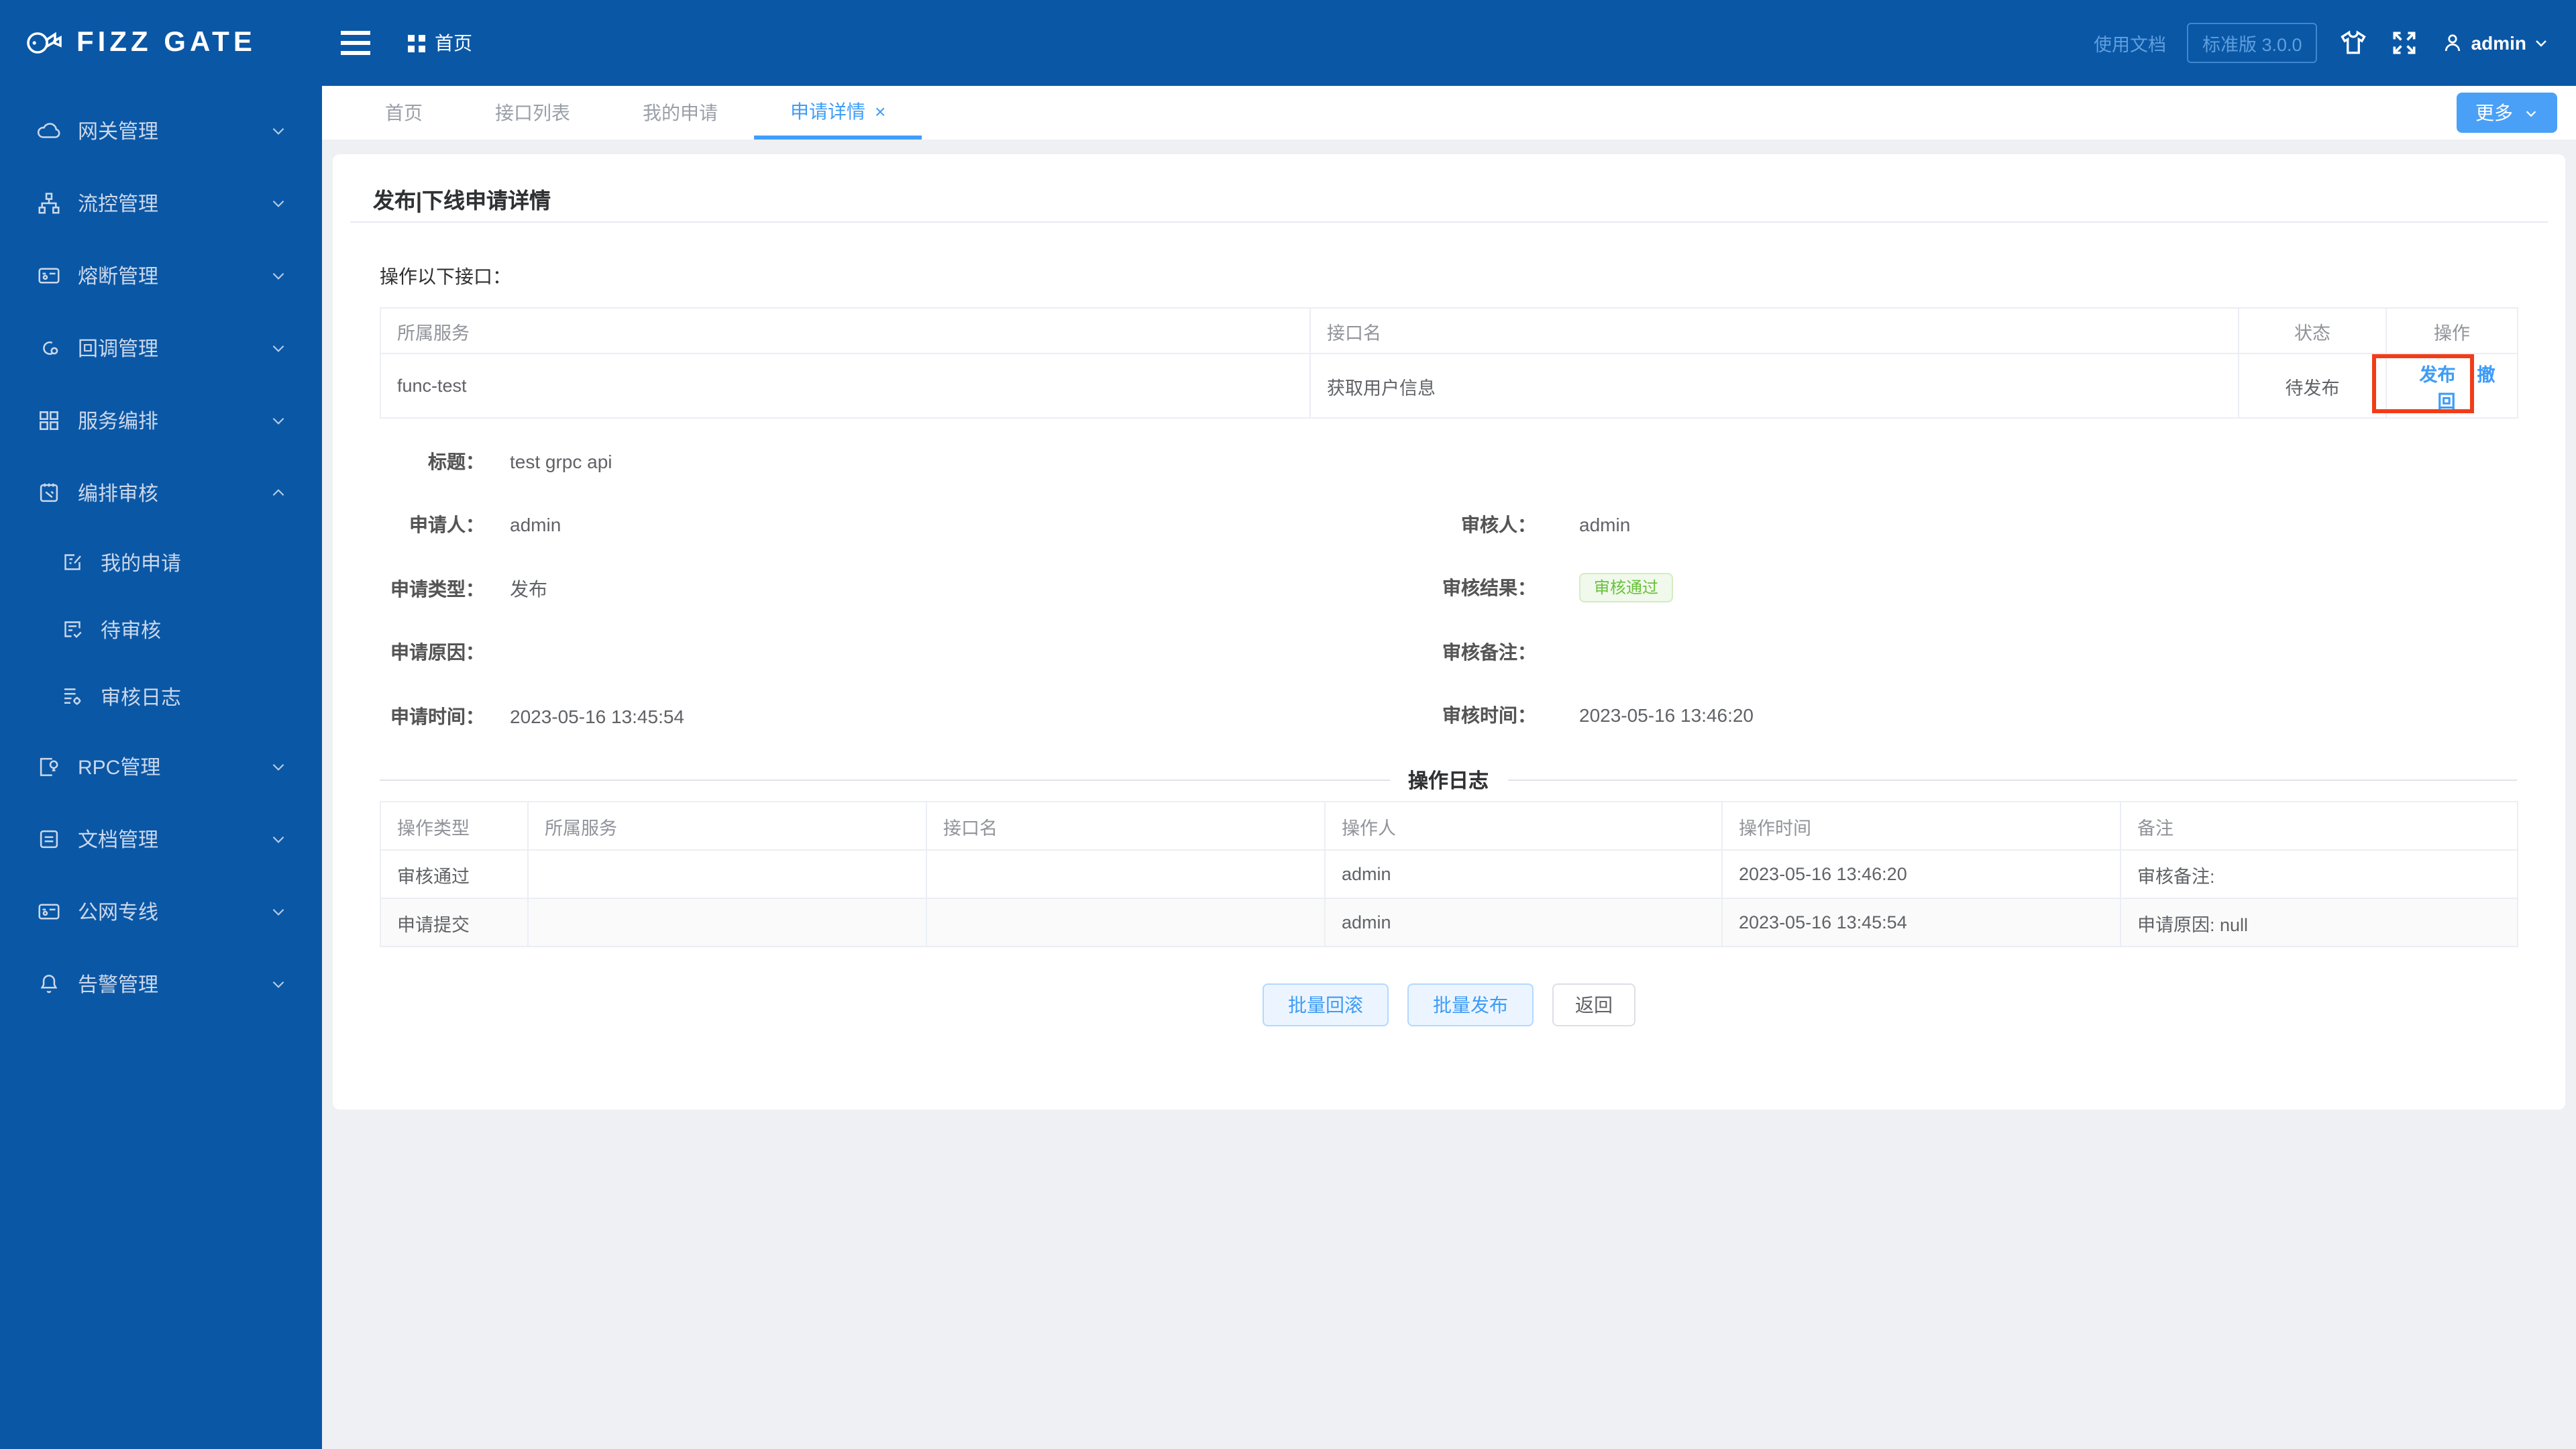  I want to click on footer-actions: 批量回滚 批量发布 返回, so click(1449, 1004).